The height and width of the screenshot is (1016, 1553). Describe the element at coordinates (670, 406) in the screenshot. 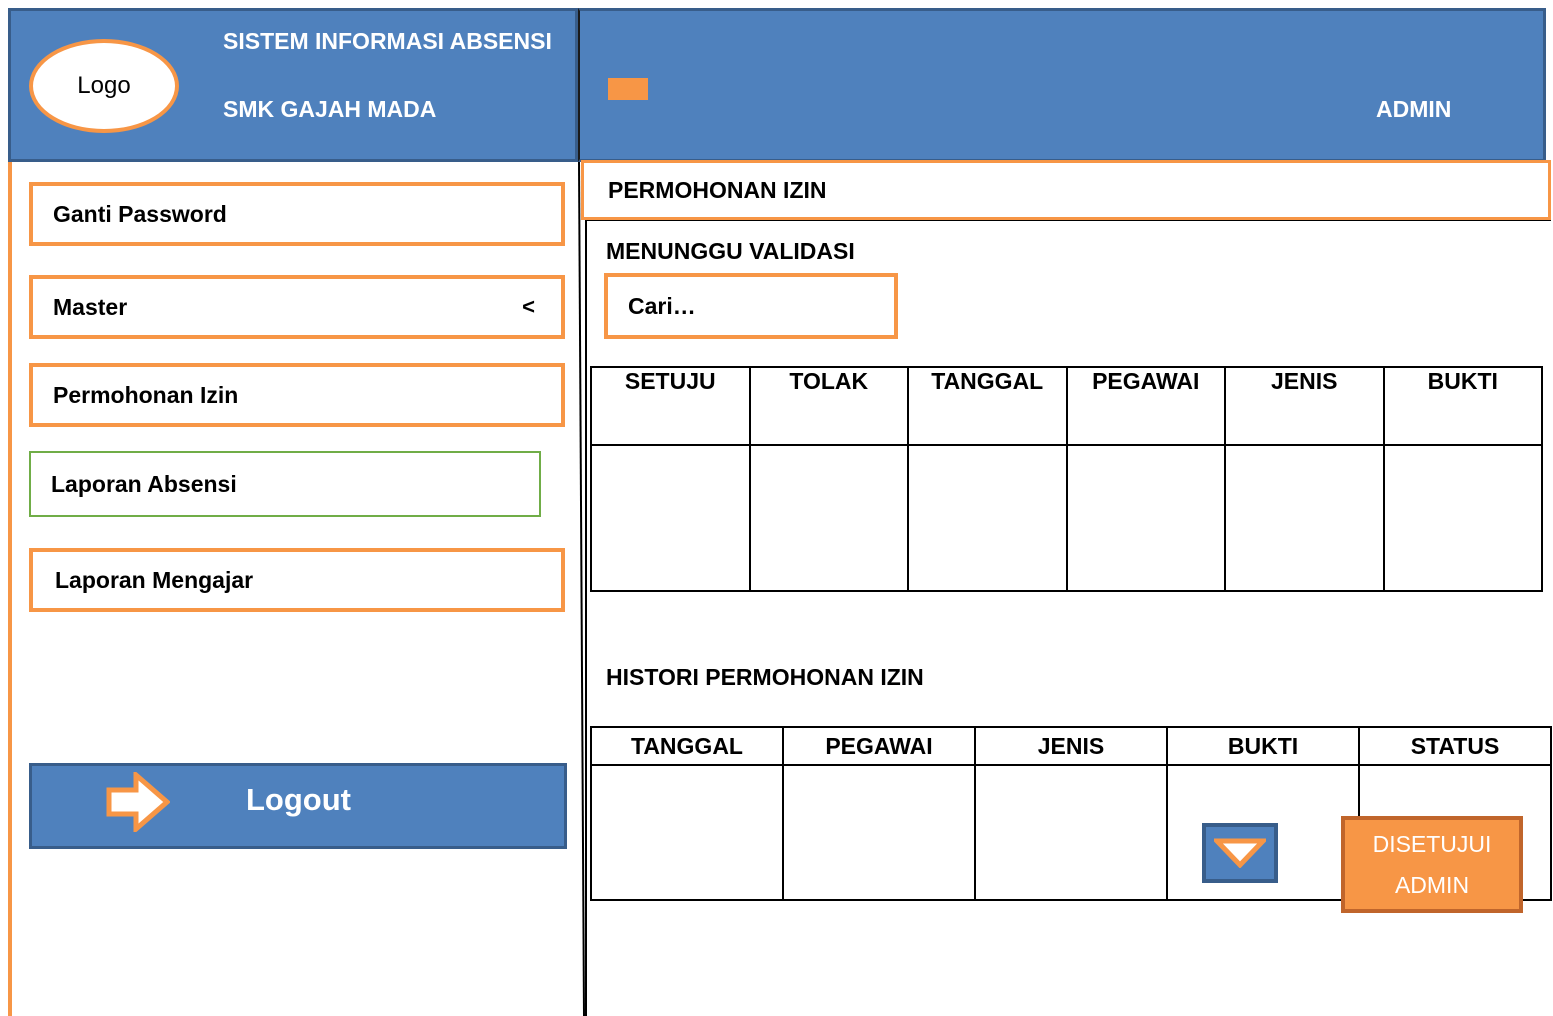

I see `col-setuju: SETUJU` at that location.